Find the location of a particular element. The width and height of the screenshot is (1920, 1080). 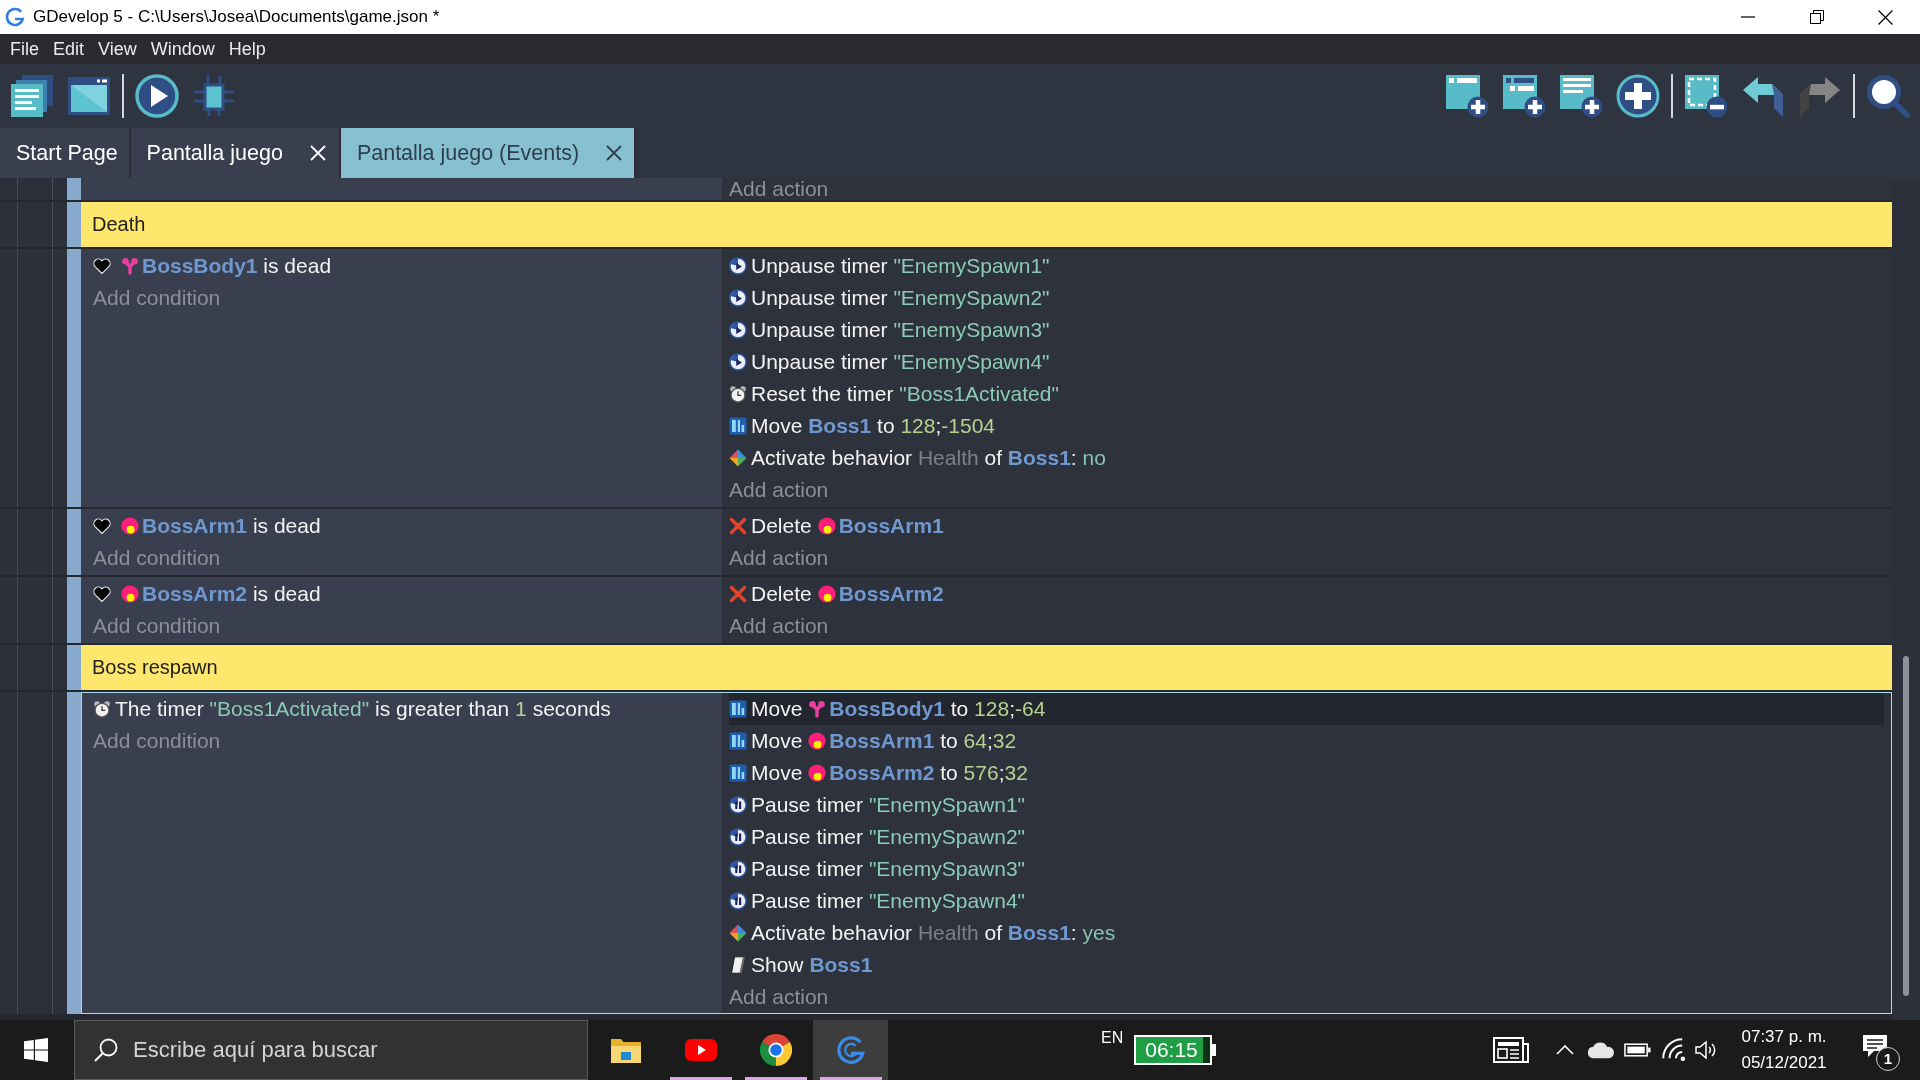

action-item: Move BossArm2 to 576;32 is located at coordinates (881, 773).